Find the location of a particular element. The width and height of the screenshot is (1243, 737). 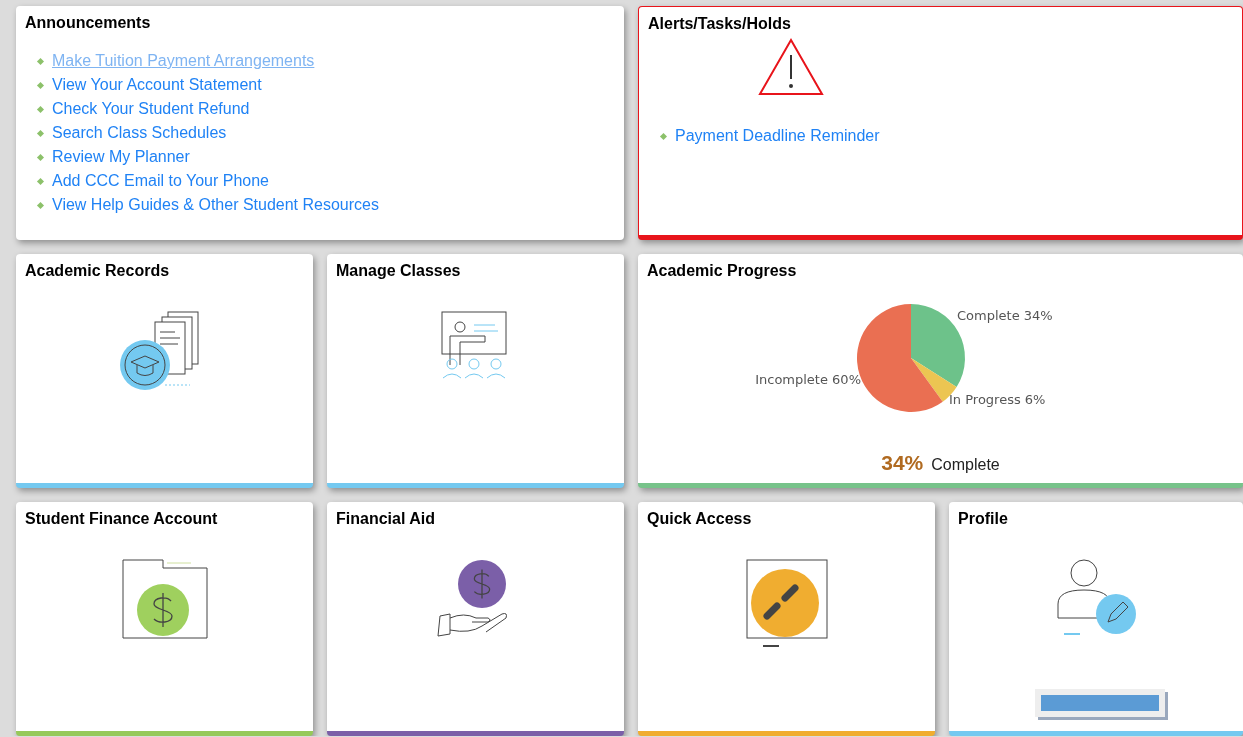

announcement-link: Search Class Schedules is located at coordinates (139, 133).